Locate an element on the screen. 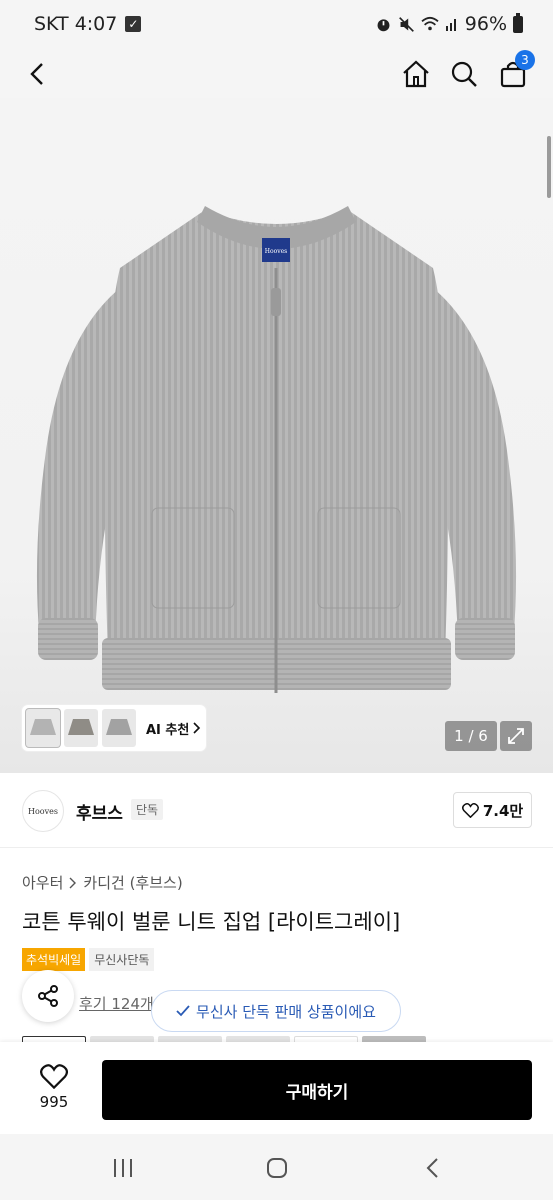 The width and height of the screenshot is (553, 1200). sale-badge: 추석빅세일 is located at coordinates (54, 959).